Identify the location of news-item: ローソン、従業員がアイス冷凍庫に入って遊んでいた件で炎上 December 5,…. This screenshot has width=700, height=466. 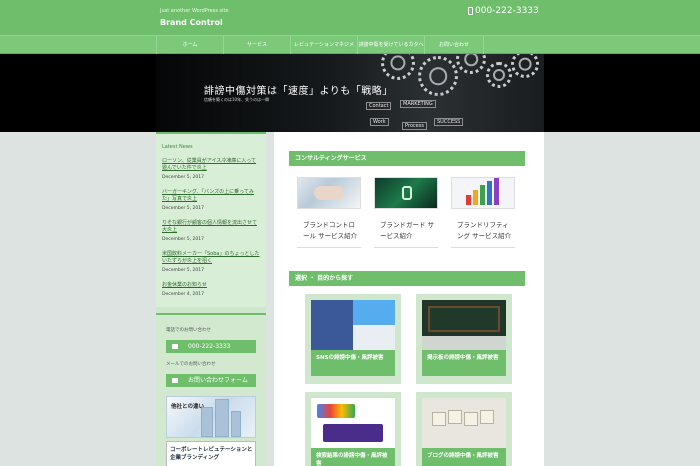
(211, 169).